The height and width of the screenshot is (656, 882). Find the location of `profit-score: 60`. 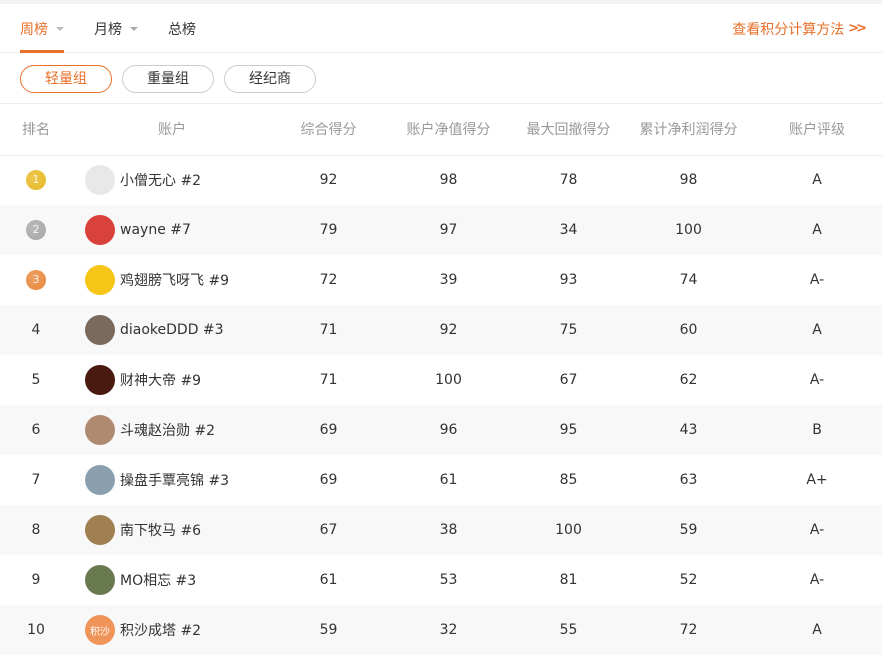

profit-score: 60 is located at coordinates (688, 330).